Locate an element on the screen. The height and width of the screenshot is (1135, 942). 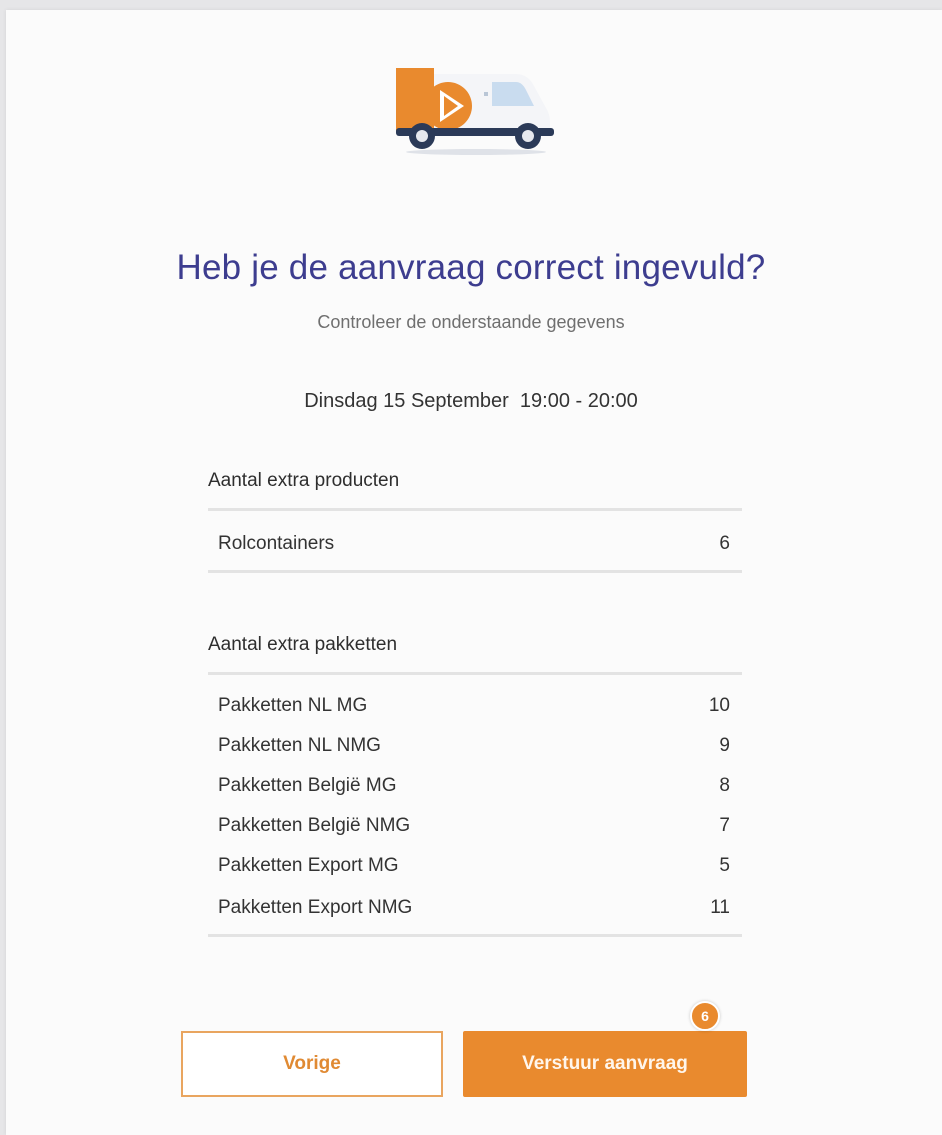
product-row: Rolcontainers 6 is located at coordinates (474, 544).